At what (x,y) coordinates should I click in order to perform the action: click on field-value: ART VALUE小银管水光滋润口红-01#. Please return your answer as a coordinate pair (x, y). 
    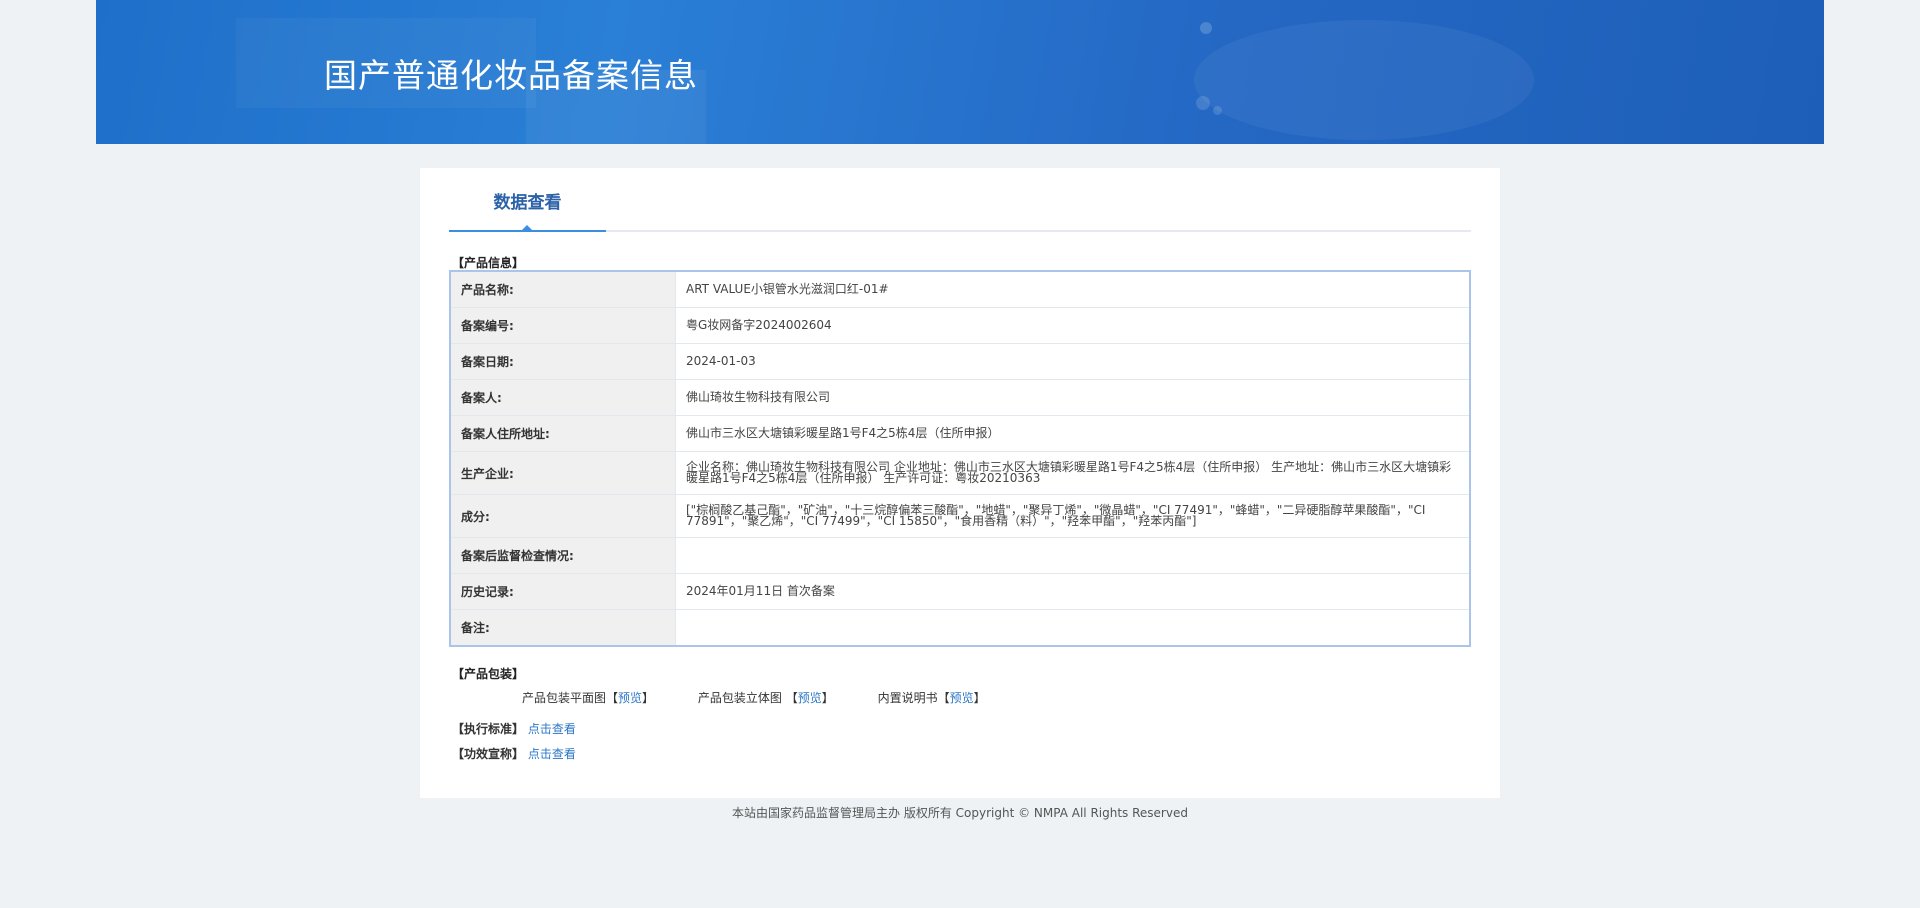
    Looking at the image, I should click on (1073, 289).